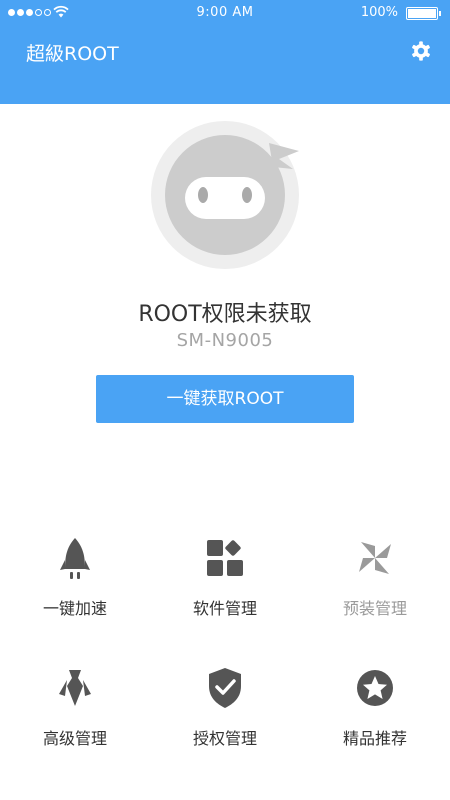 This screenshot has height=800, width=450. I want to click on root-status-title: ROOT权限未获取, so click(225, 314).